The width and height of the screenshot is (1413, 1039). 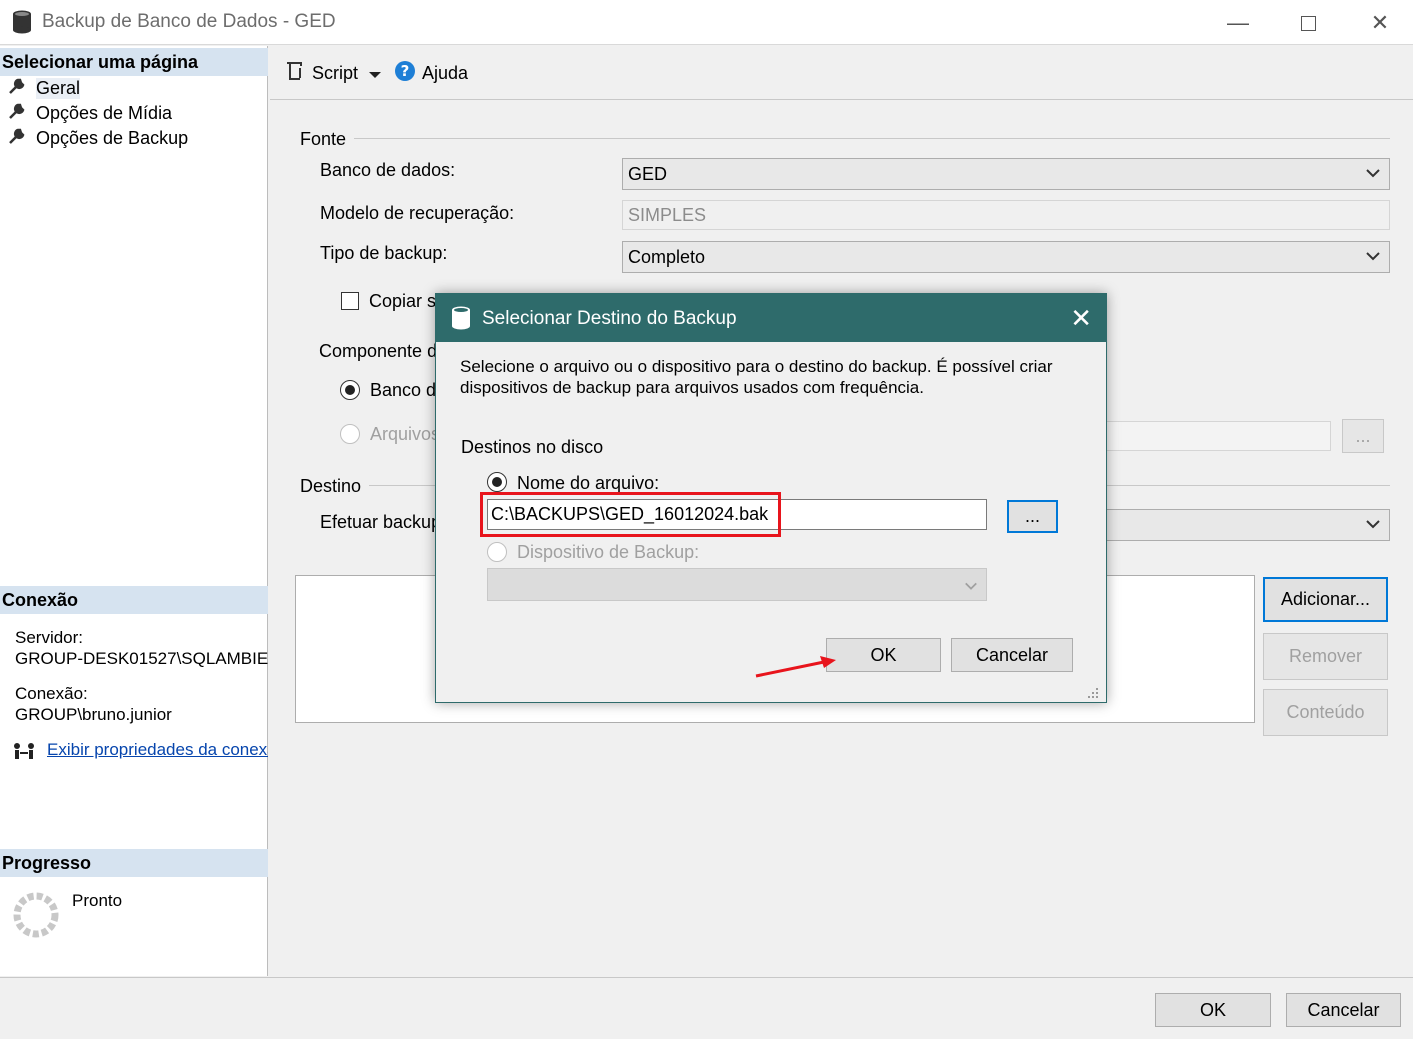 I want to click on progress-status: Pronto, so click(x=97, y=900).